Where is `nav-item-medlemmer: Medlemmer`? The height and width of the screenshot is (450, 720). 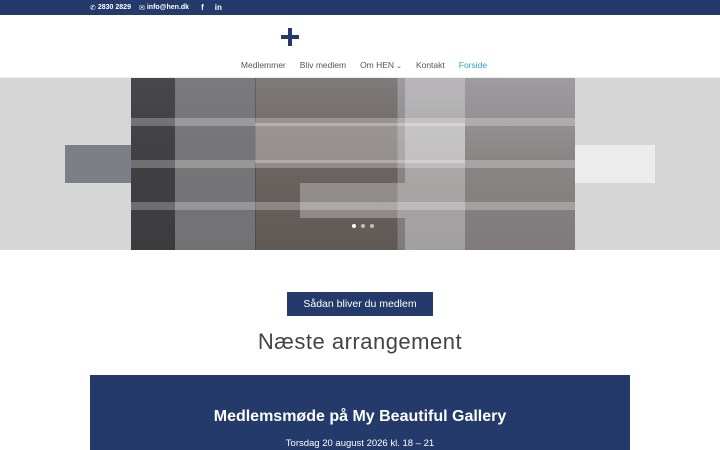
nav-item-medlemmer: Medlemmer is located at coordinates (263, 65).